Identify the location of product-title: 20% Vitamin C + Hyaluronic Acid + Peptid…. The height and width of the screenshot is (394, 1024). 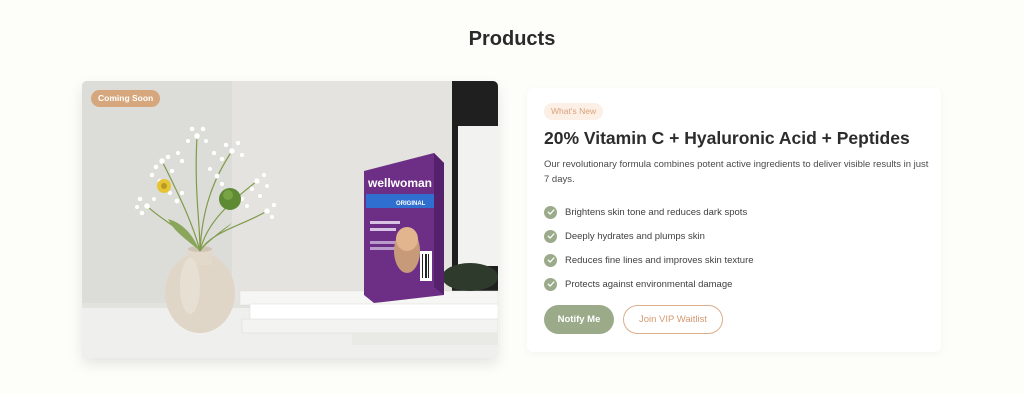
(727, 138).